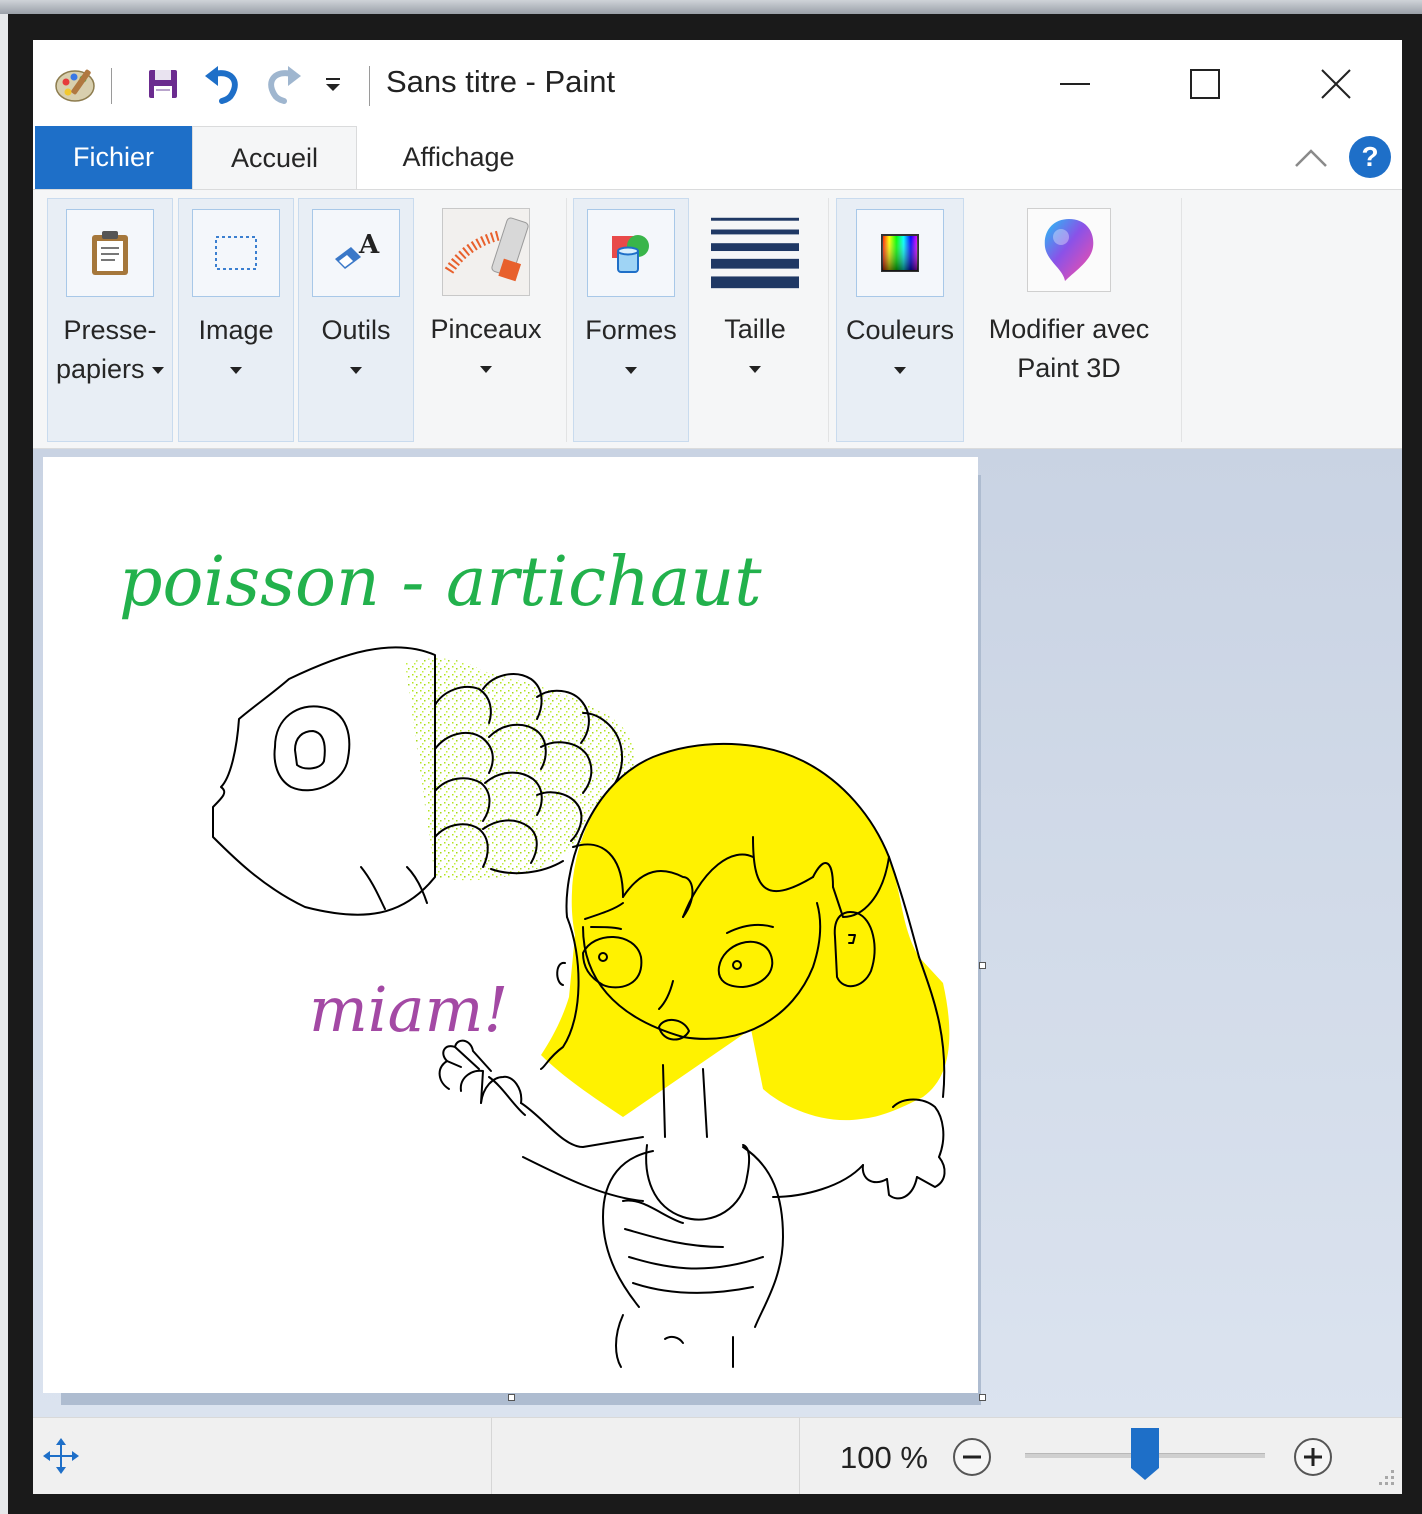 Image resolution: width=1422 pixels, height=1514 pixels. I want to click on minimize-button, so click(1075, 84).